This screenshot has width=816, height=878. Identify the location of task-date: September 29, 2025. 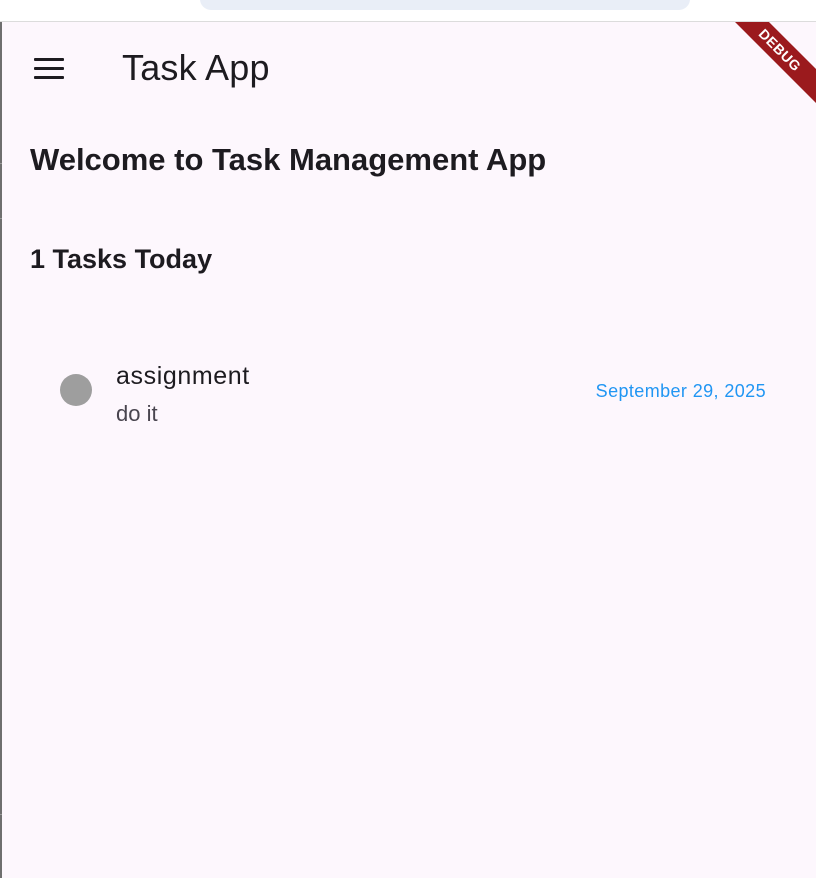
(680, 391).